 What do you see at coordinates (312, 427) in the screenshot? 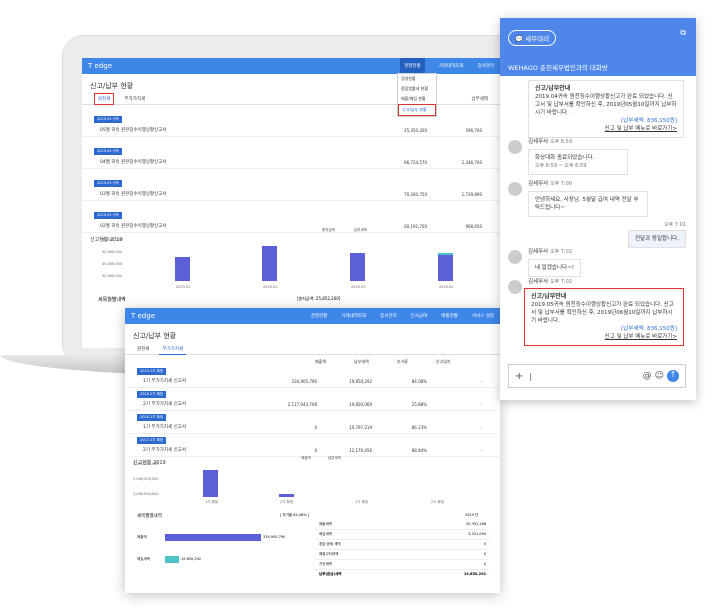
I see `table-row: 1기 부가가치세 신고서 0 10,797,219 86.13% -` at bounding box center [312, 427].